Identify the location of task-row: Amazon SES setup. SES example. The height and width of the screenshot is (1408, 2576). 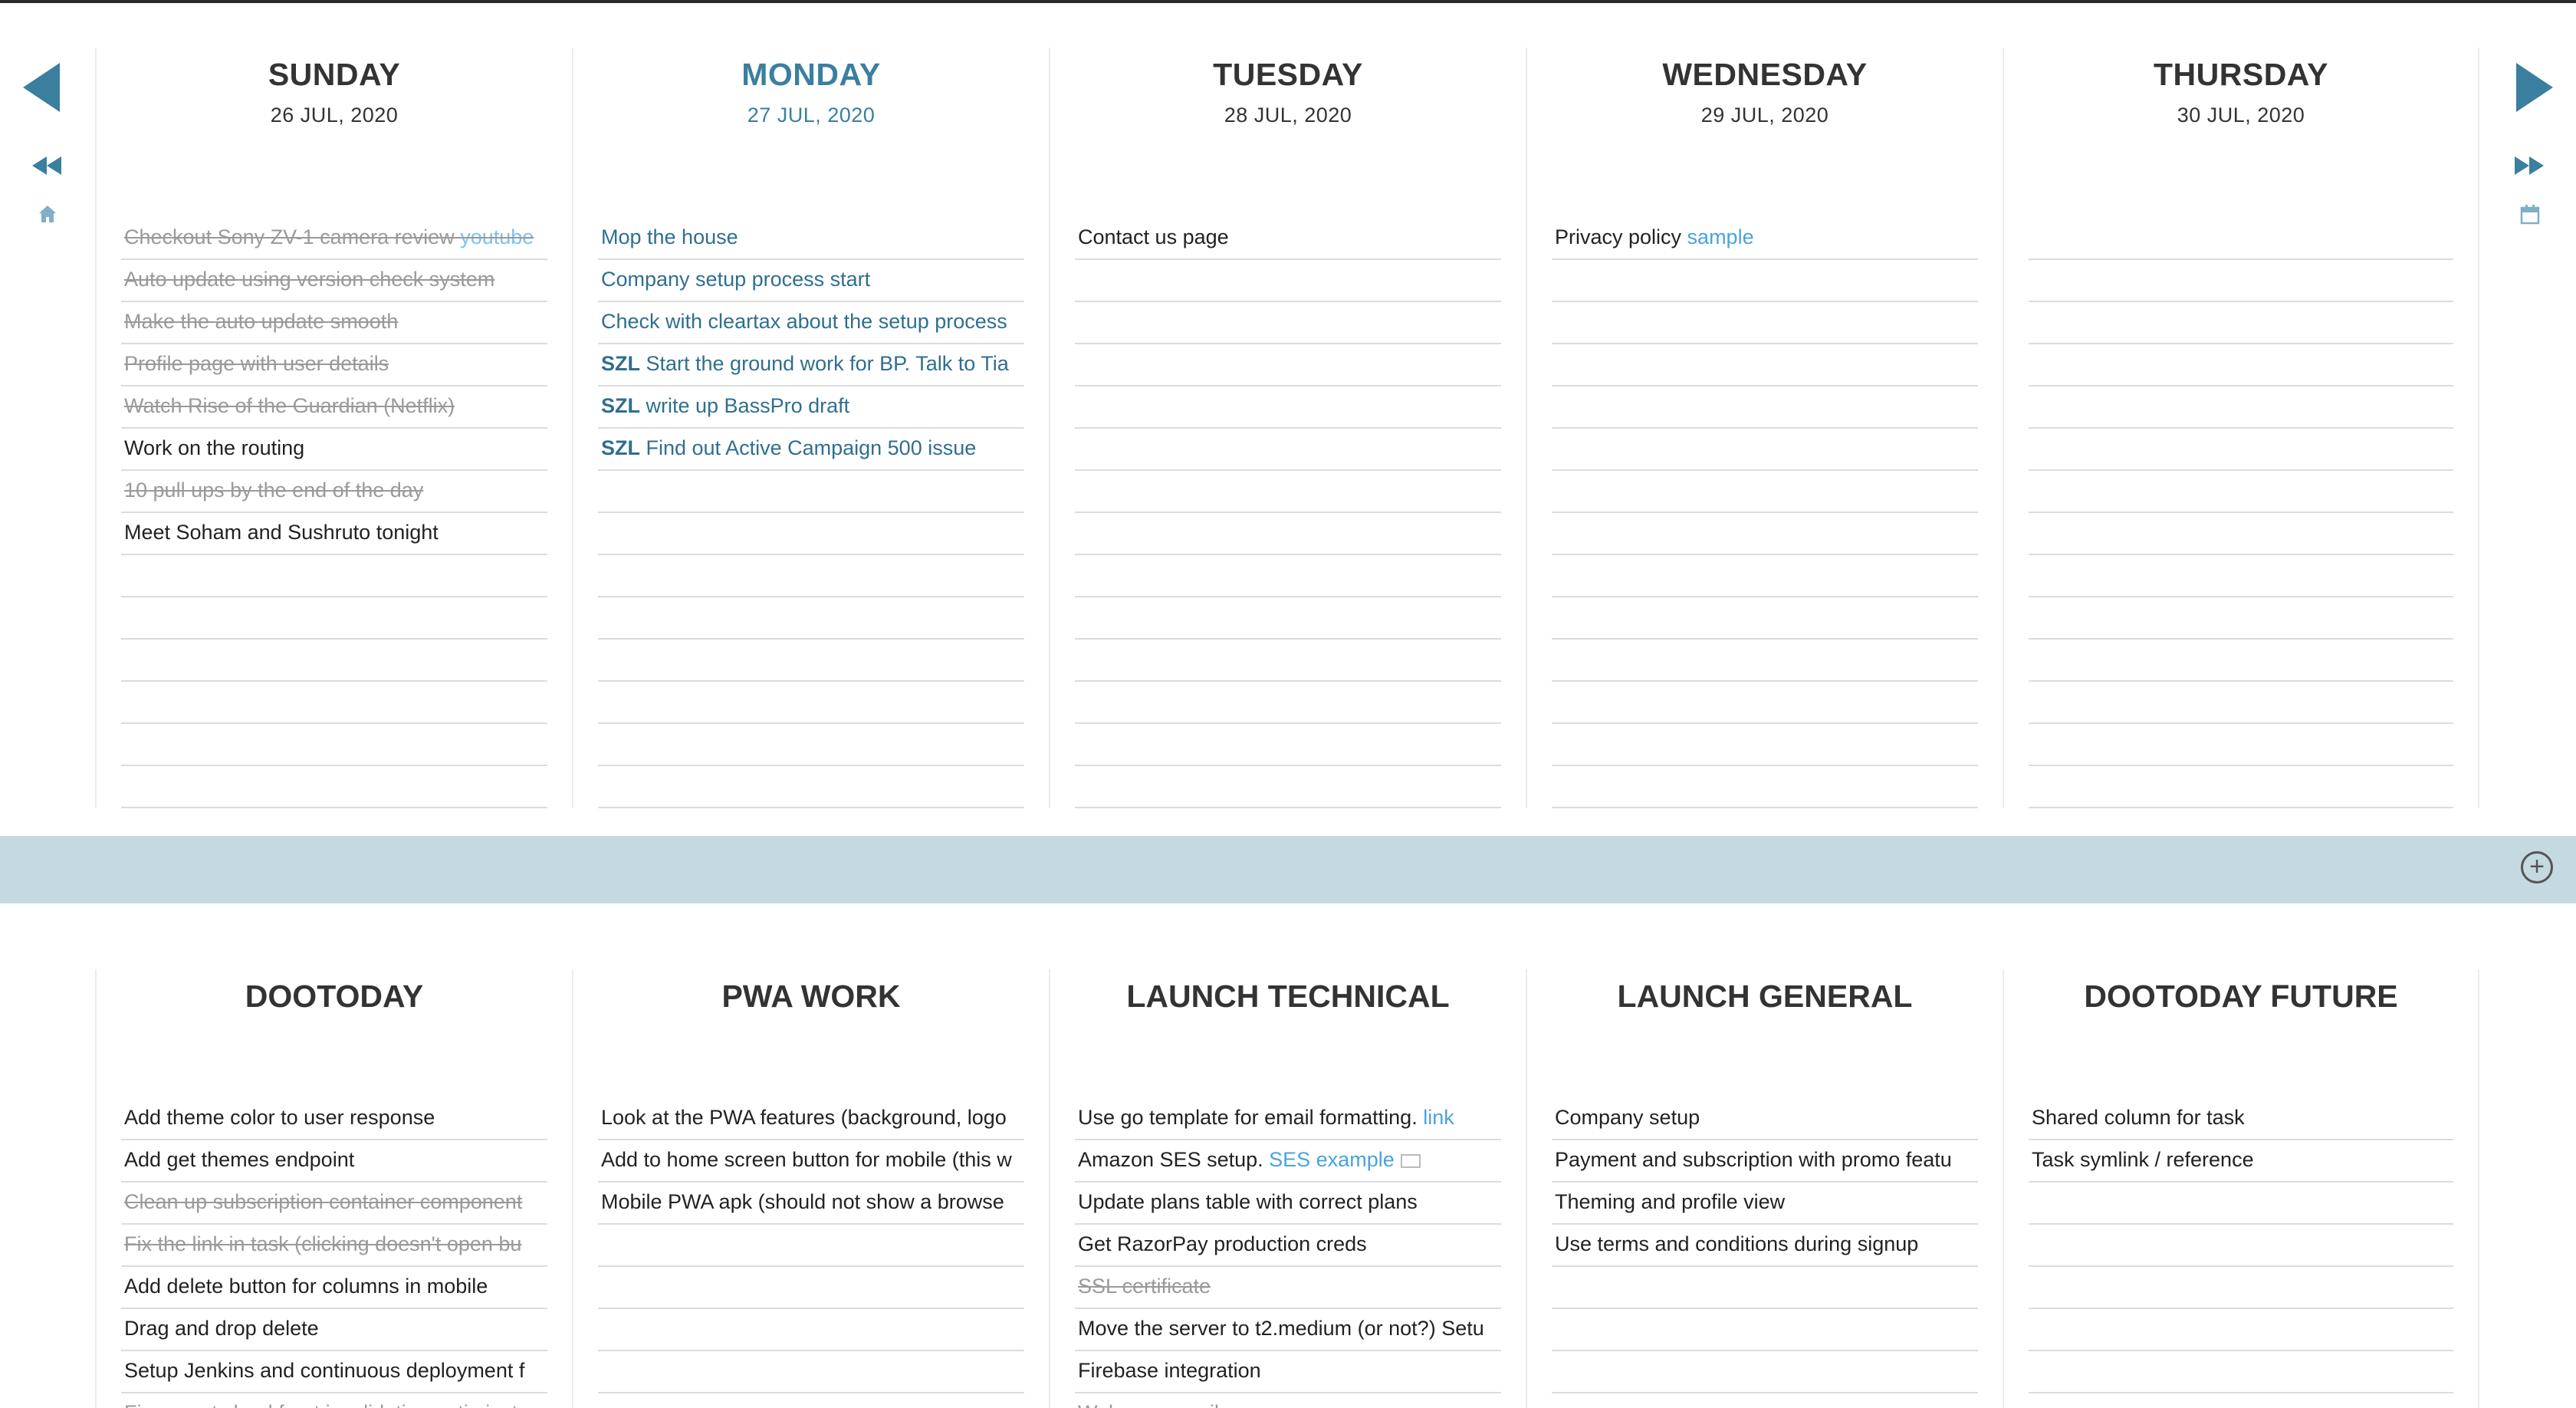
(1288, 1161).